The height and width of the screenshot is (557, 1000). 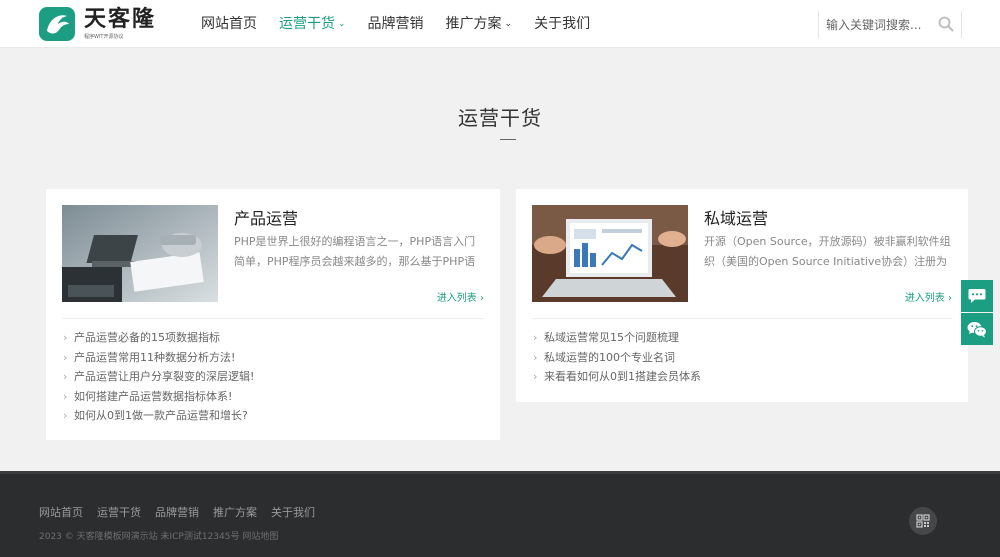 I want to click on search-input, so click(x=881, y=24).